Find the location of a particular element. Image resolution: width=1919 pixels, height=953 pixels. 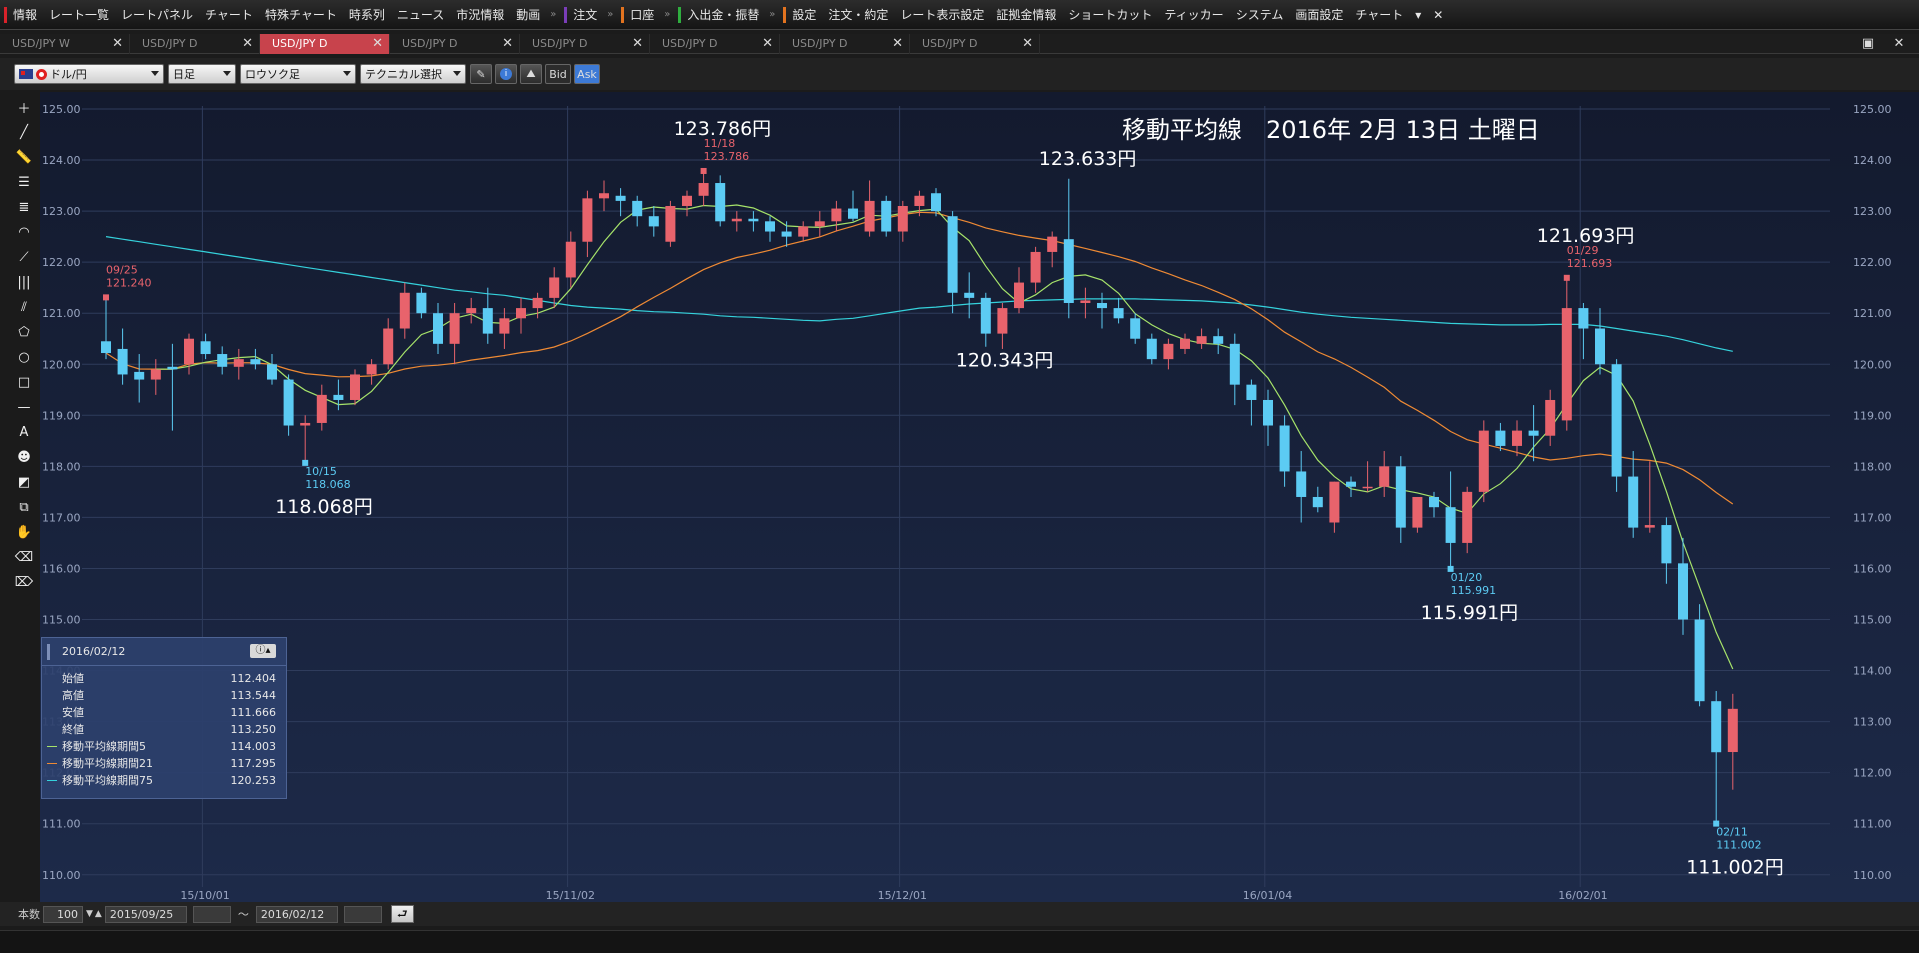

chart-style-select: ロウソク足 is located at coordinates (298, 74).